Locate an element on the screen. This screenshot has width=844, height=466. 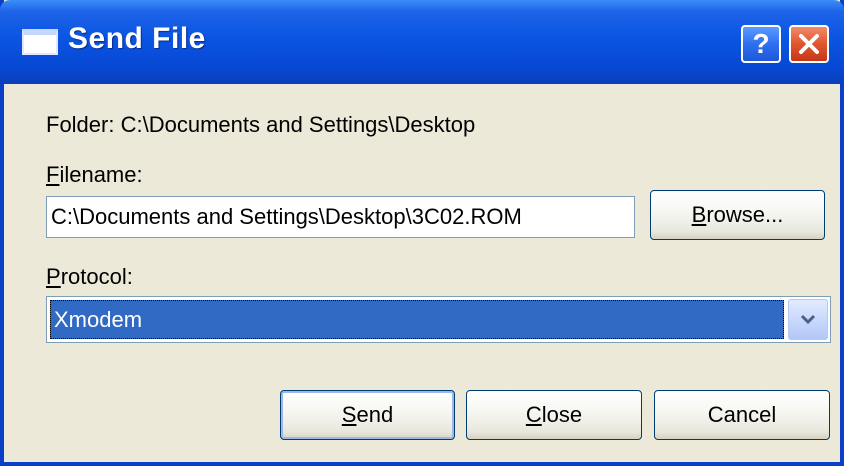
close-icon is located at coordinates (809, 44).